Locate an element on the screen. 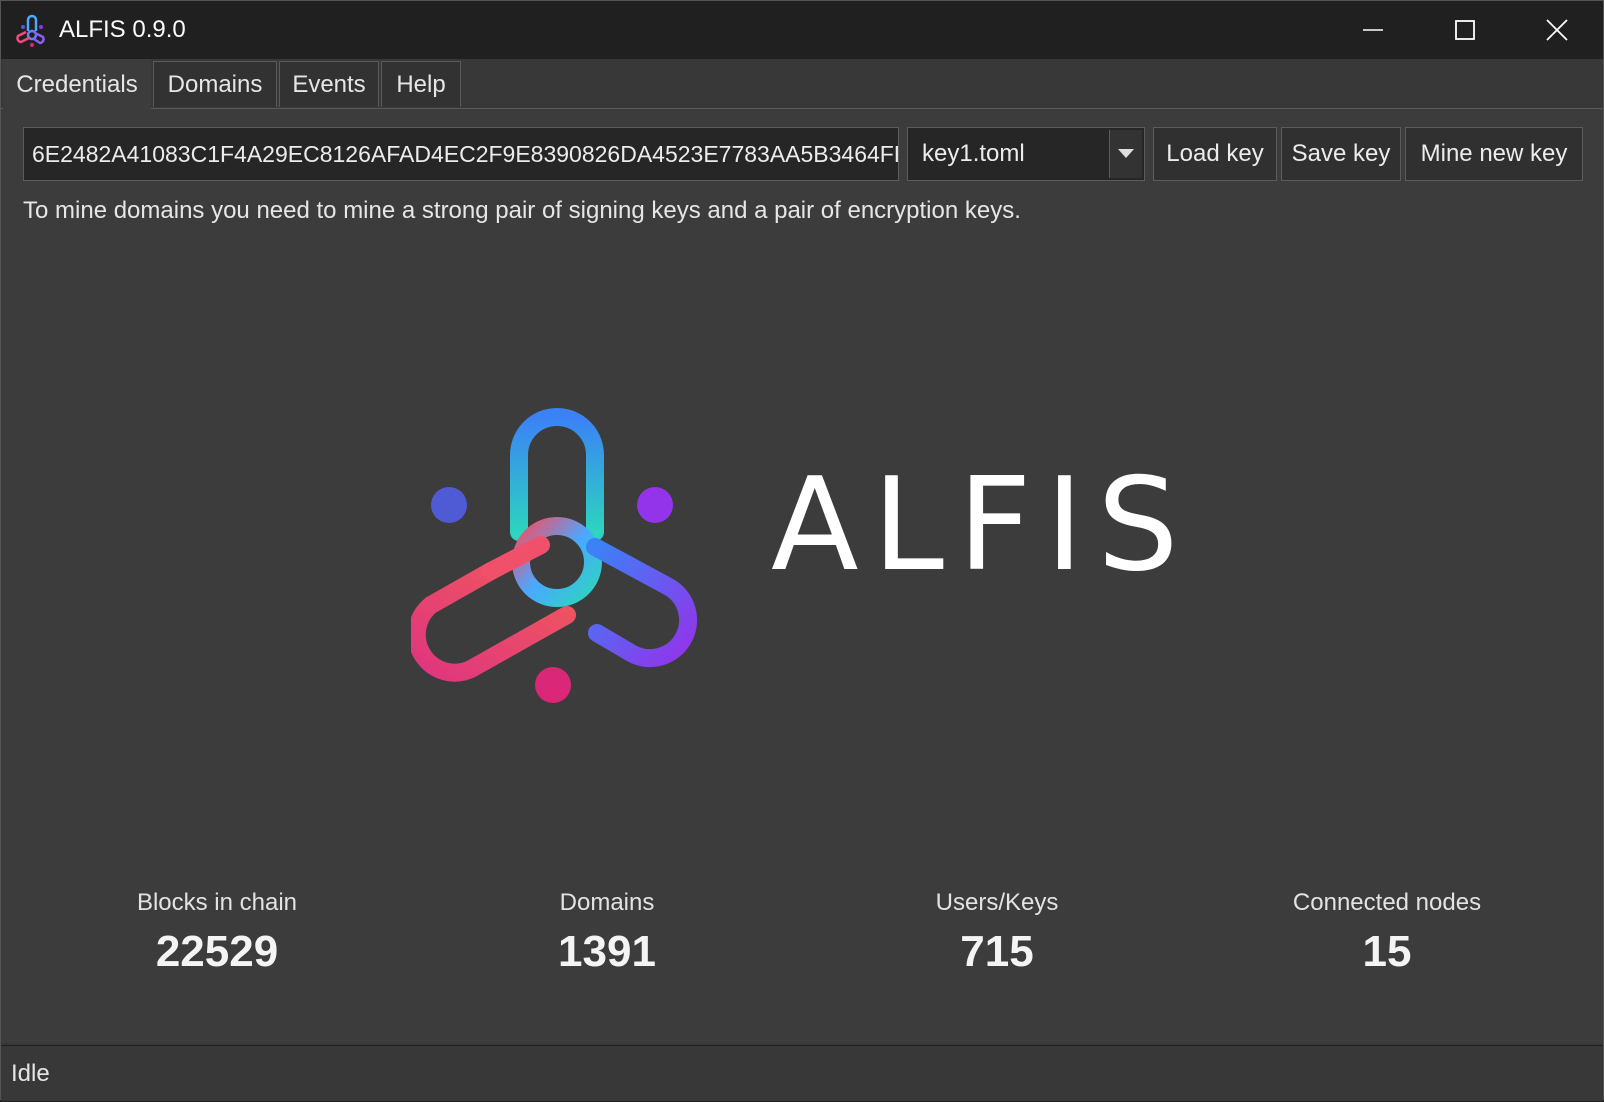 The height and width of the screenshot is (1102, 1604). stat-domains: Domains 1391 is located at coordinates (607, 933).